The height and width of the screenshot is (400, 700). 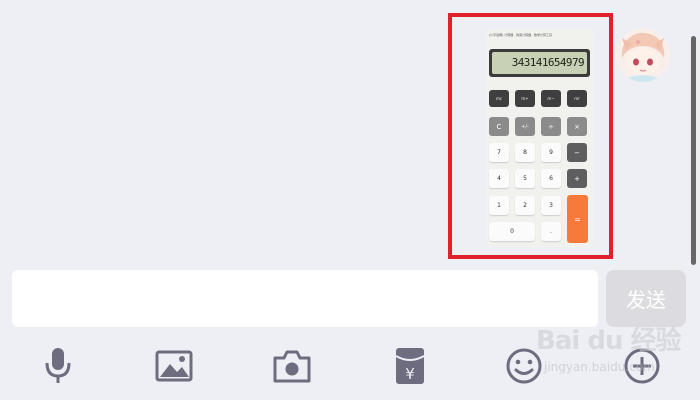 I want to click on calculator-display: 343141654979, so click(x=539, y=63).